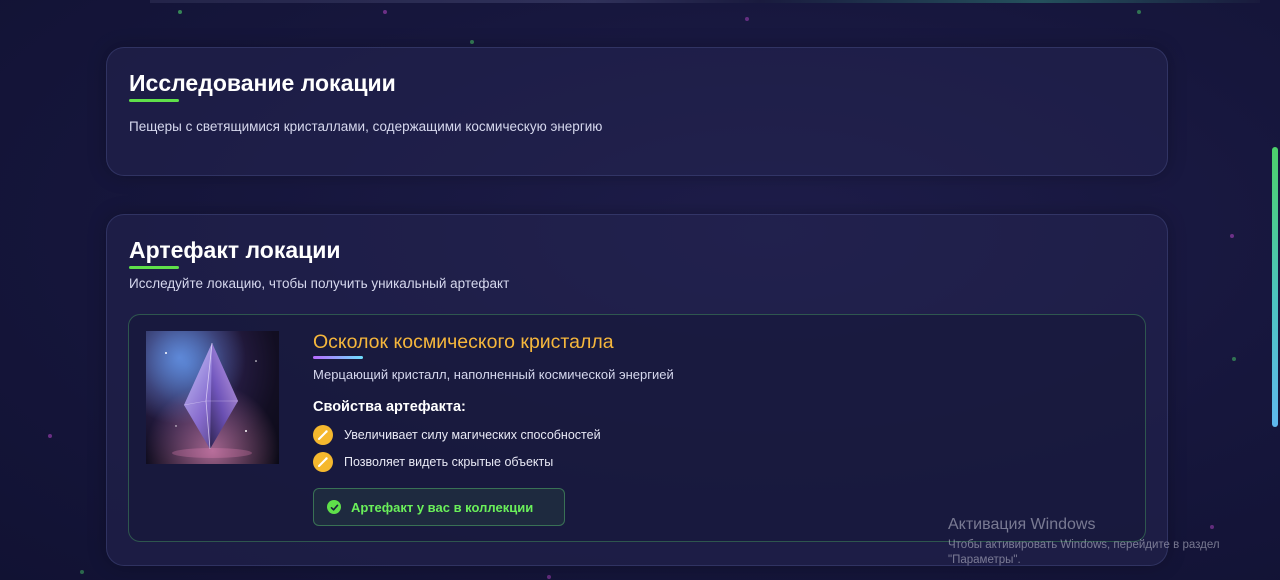  What do you see at coordinates (442, 507) in the screenshot?
I see `collection-status-text: Артефакт у вас в коллекции` at bounding box center [442, 507].